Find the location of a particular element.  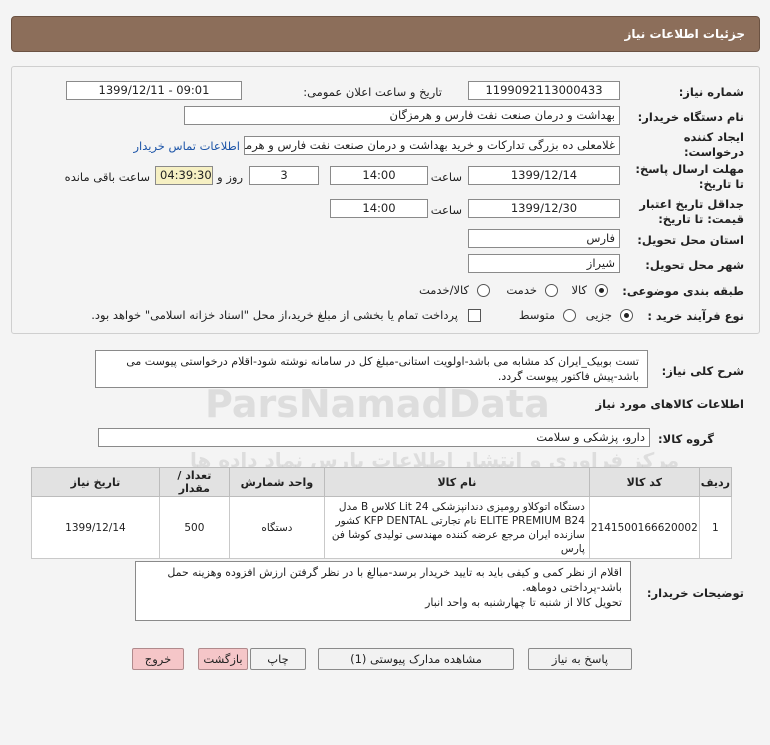

buyer-notes-label: توضیحات خریدار: is located at coordinates (695, 593).